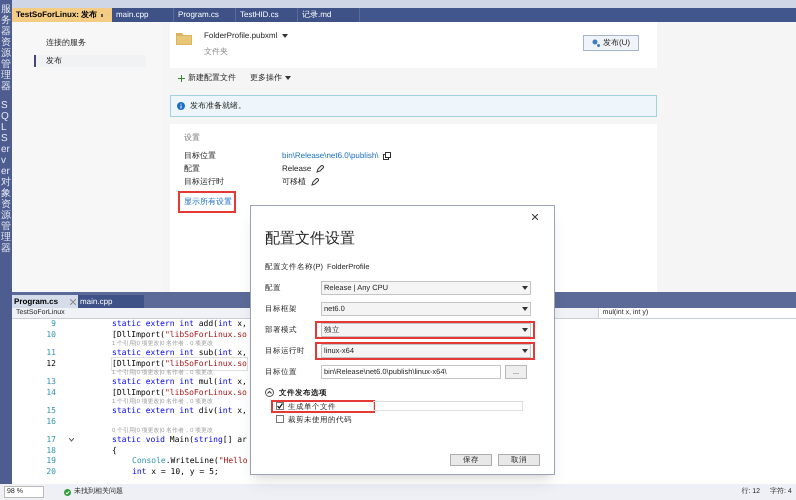 This screenshot has width=796, height=500. I want to click on document-tab: TestHID.cs, so click(267, 15).